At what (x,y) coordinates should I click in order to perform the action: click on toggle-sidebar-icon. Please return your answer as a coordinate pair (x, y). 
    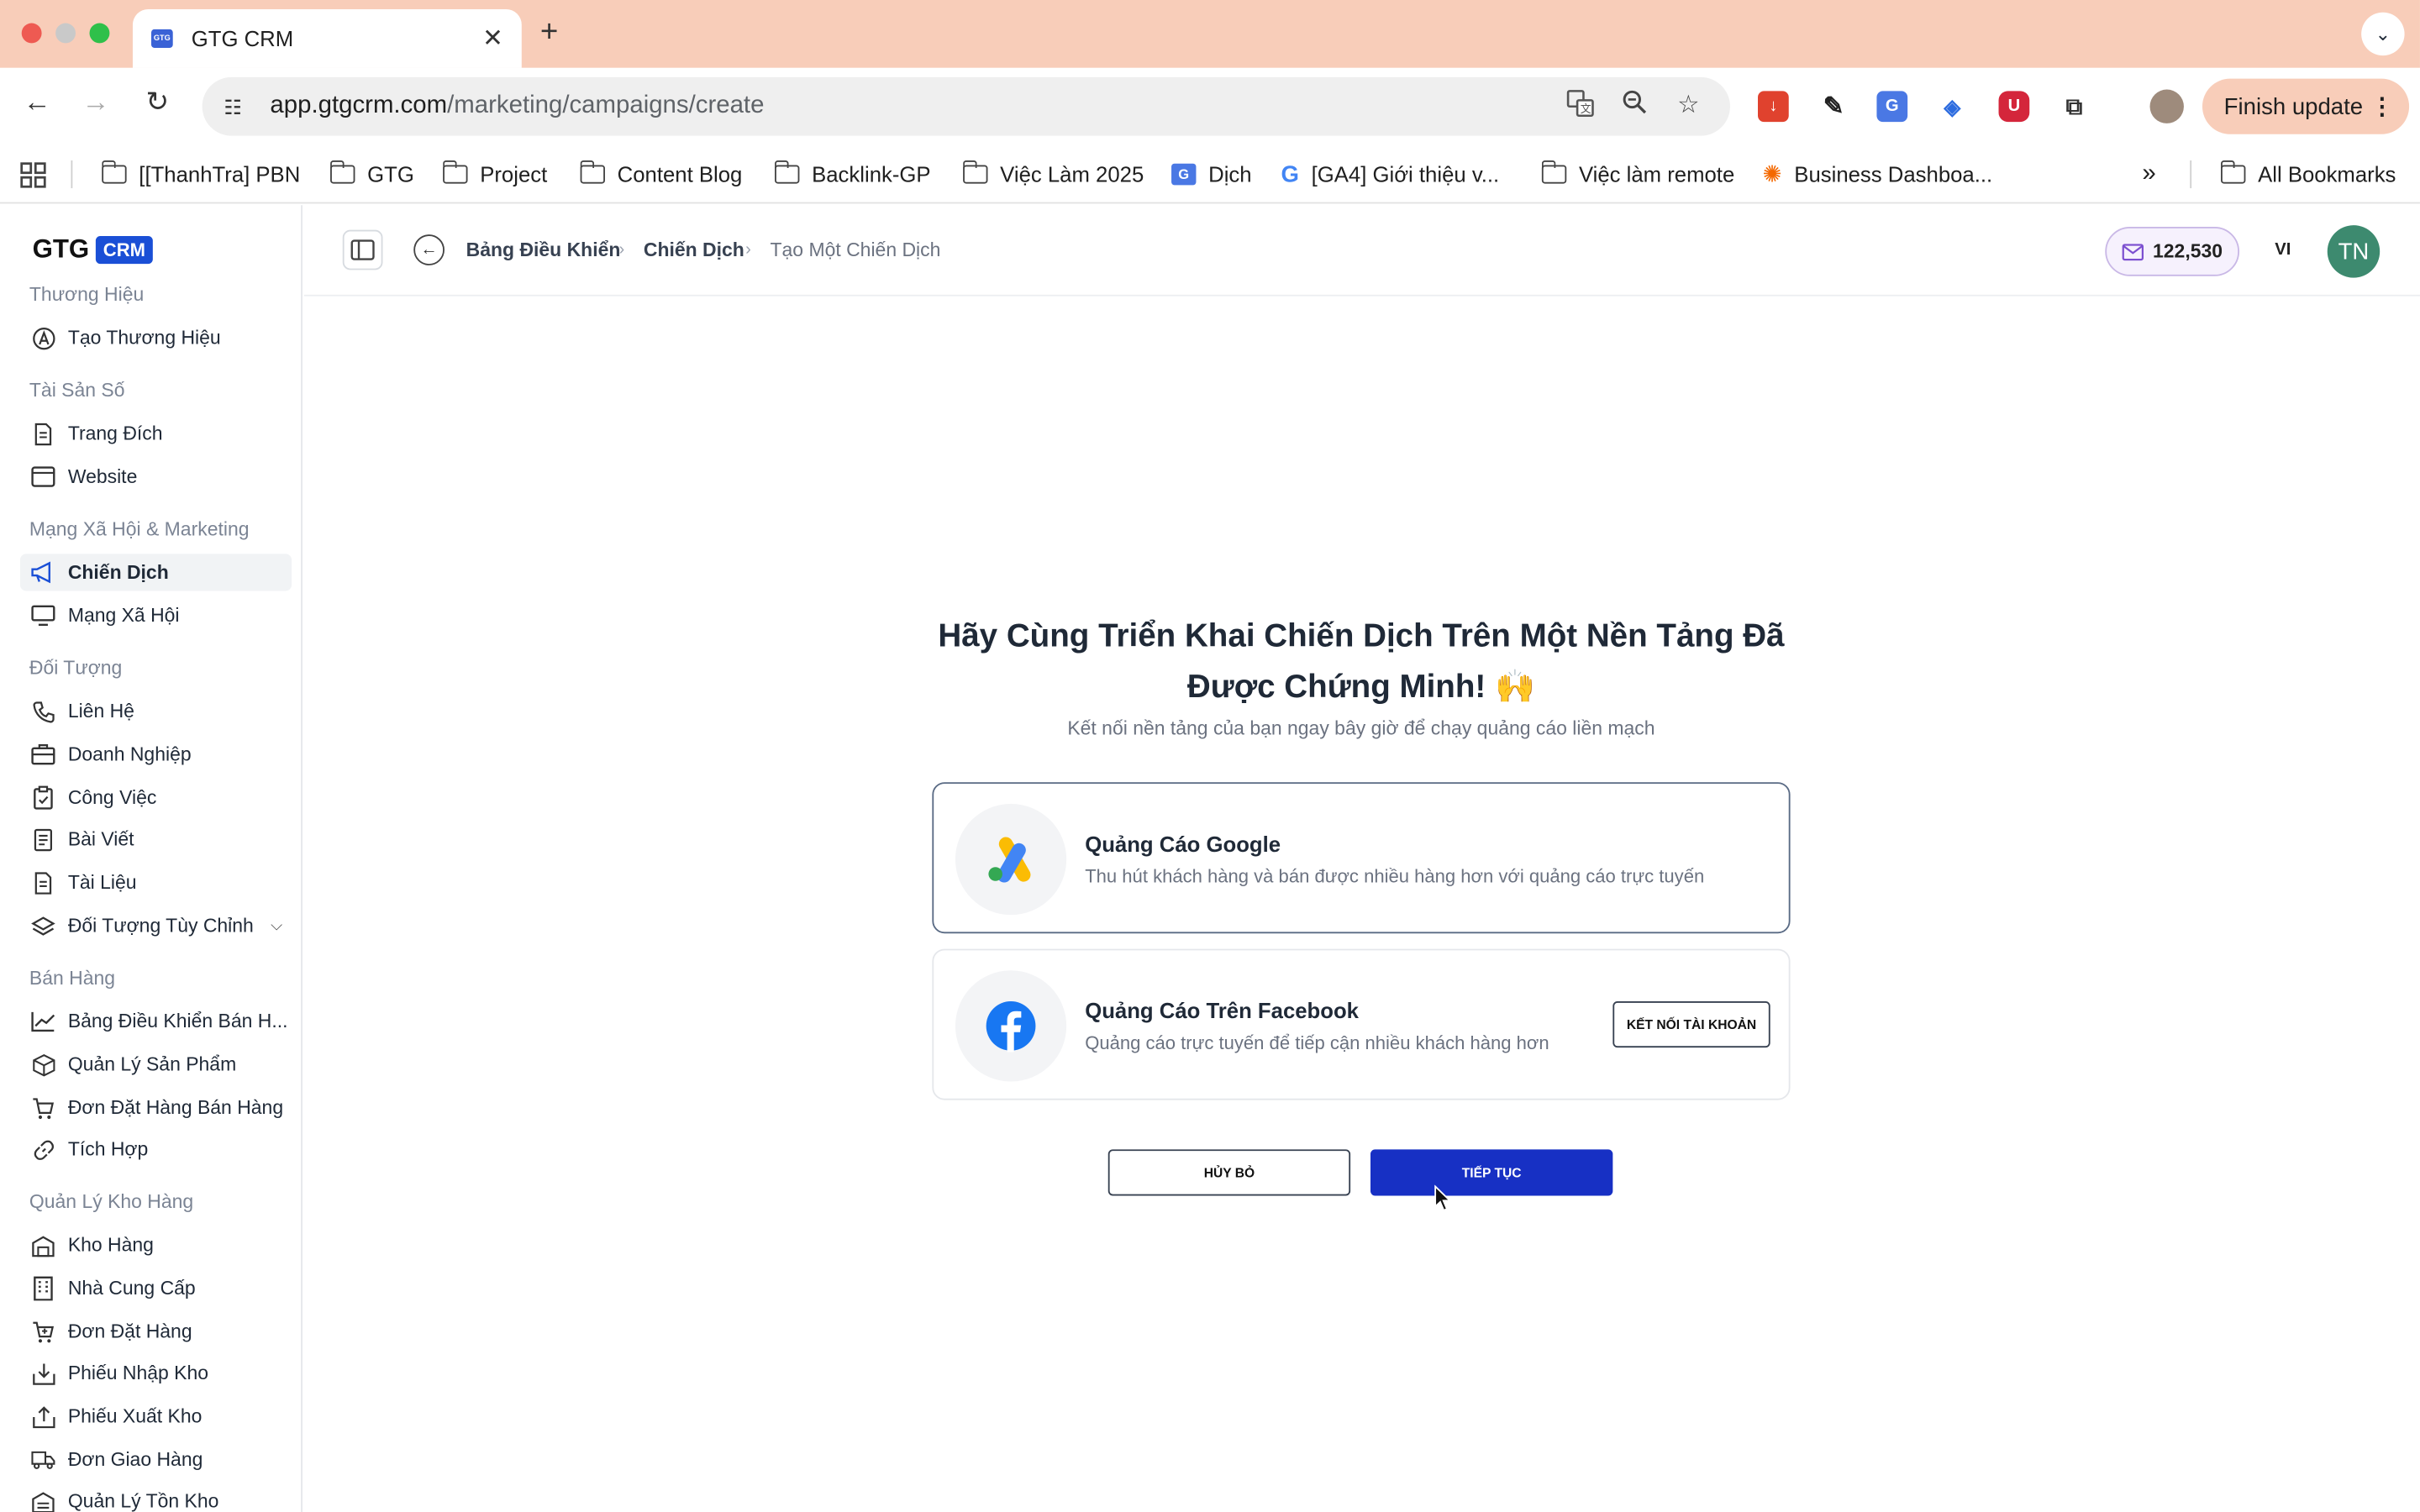
    Looking at the image, I should click on (362, 249).